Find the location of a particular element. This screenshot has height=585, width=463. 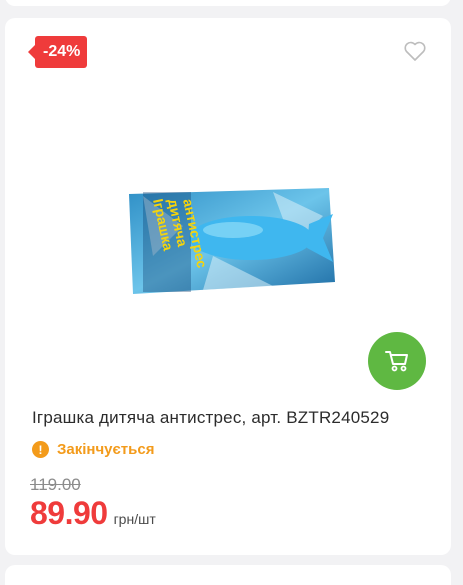

cart-icon is located at coordinates (396, 361).